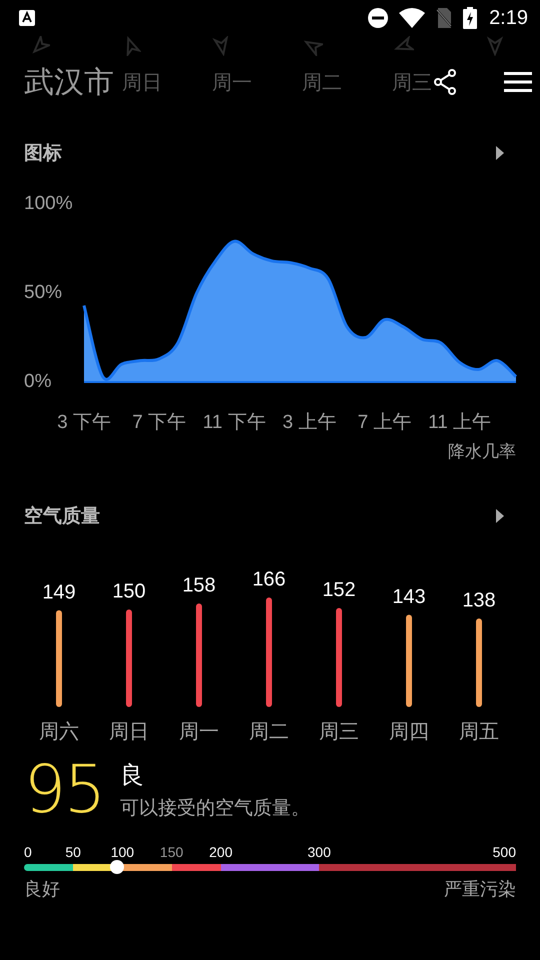 The height and width of the screenshot is (960, 540). Describe the element at coordinates (159, 422) in the screenshot. I see `x-tick-label: 7 下午` at that location.